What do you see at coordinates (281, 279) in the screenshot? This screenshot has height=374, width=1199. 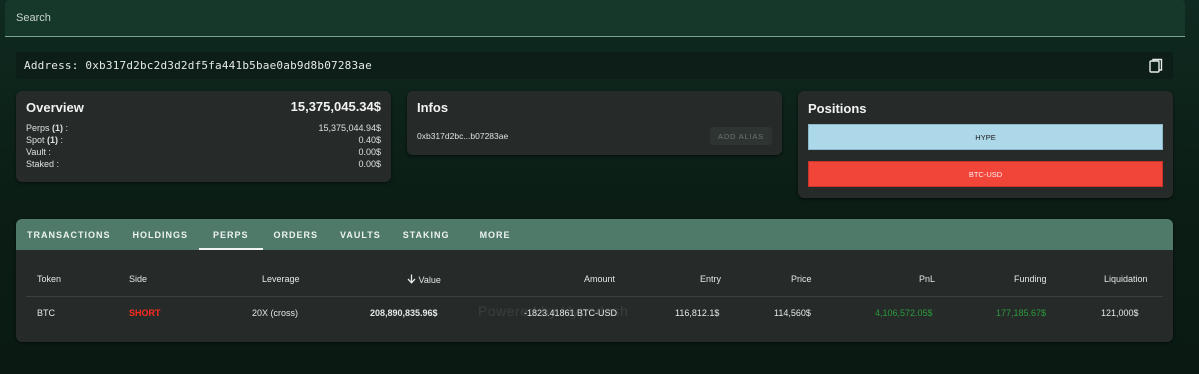 I see `header-leverage: Leverage` at bounding box center [281, 279].